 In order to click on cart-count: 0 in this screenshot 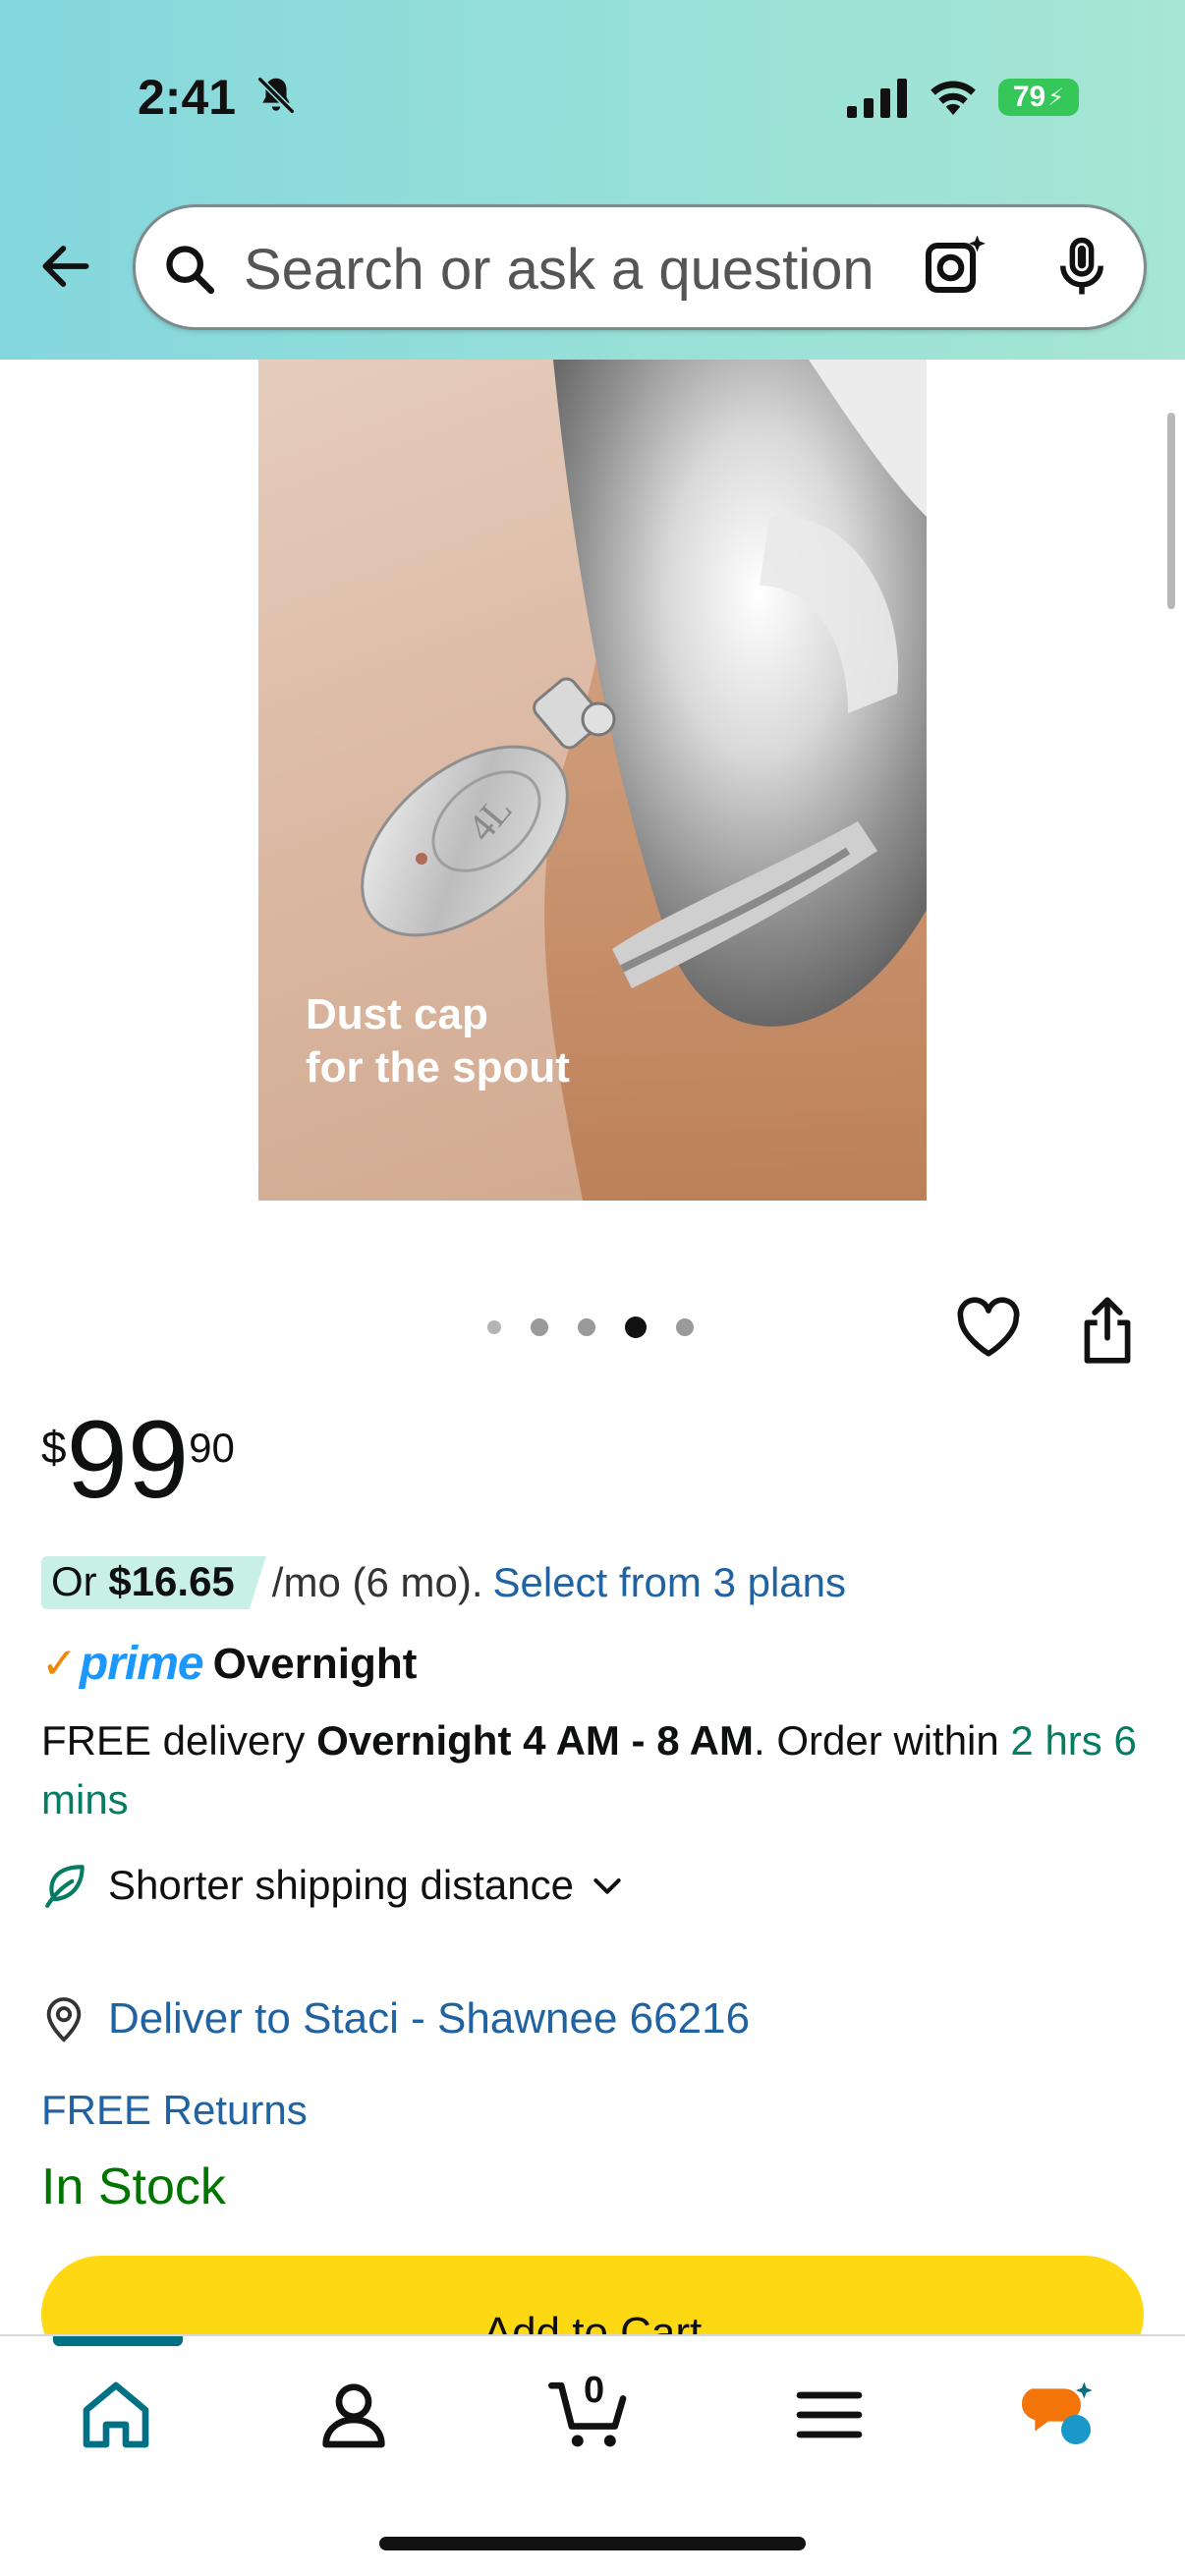, I will do `click(594, 2390)`.